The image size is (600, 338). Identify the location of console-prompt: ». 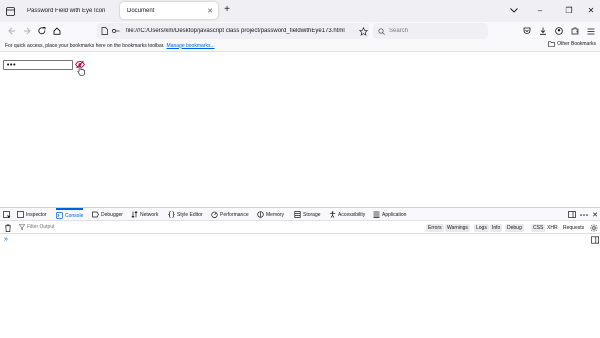
(6, 239).